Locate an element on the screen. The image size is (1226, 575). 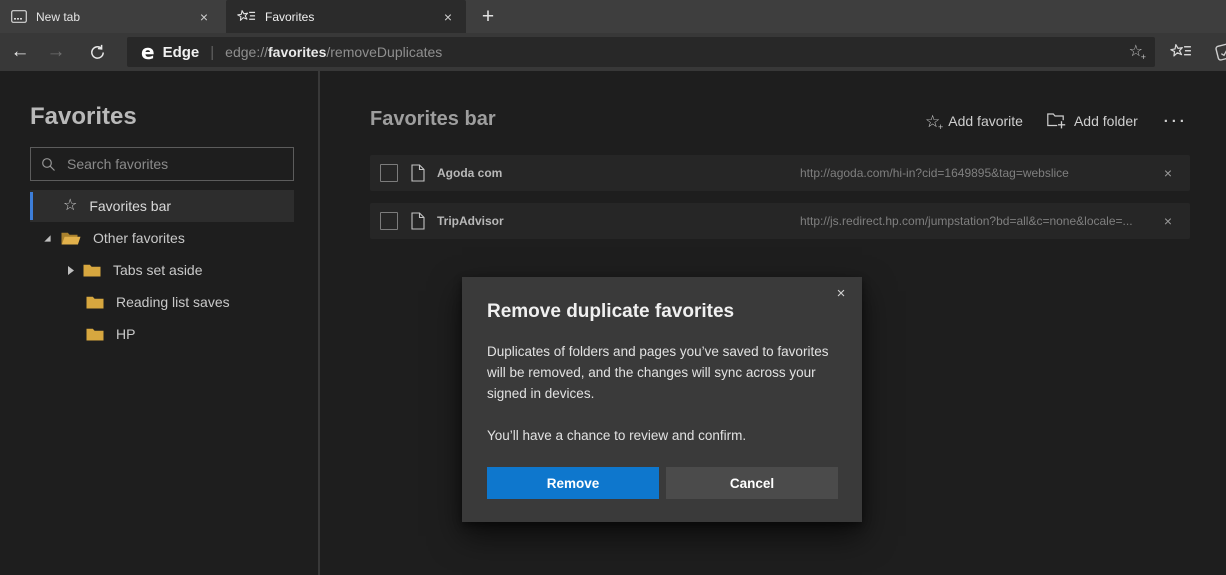
dialog-close-icon: × is located at coordinates (841, 293).